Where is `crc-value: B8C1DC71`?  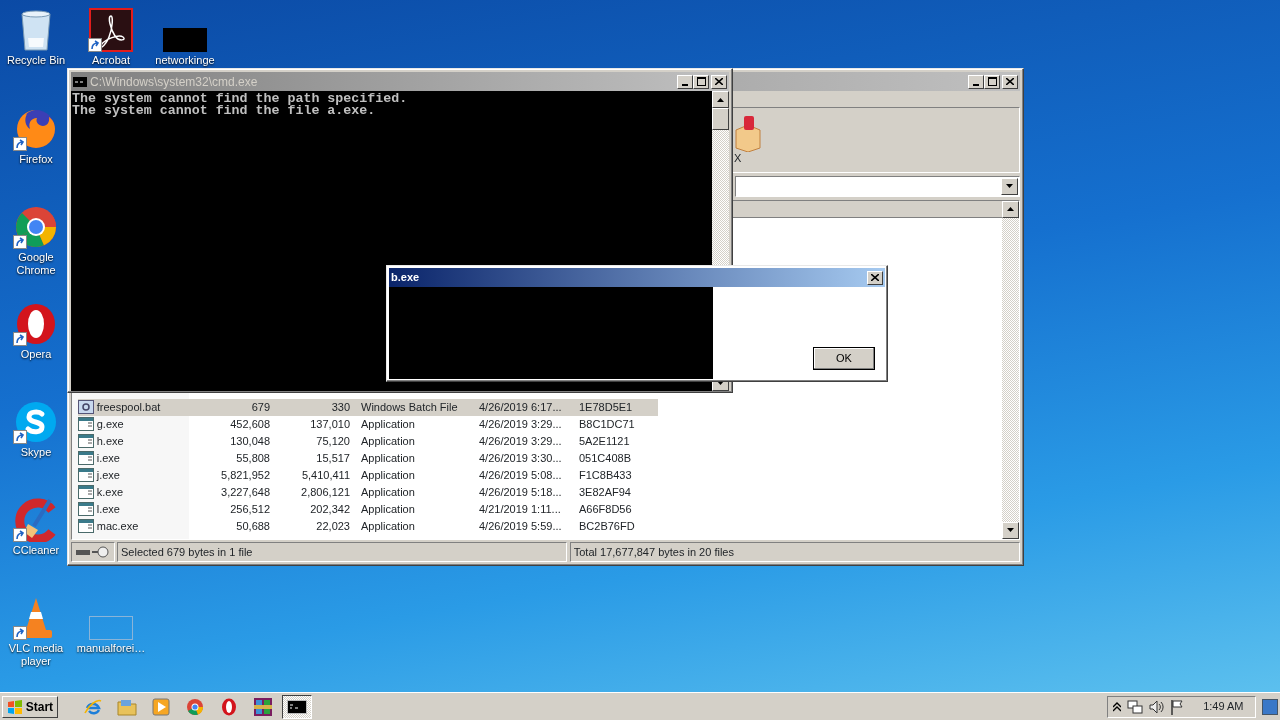 crc-value: B8C1DC71 is located at coordinates (607, 424).